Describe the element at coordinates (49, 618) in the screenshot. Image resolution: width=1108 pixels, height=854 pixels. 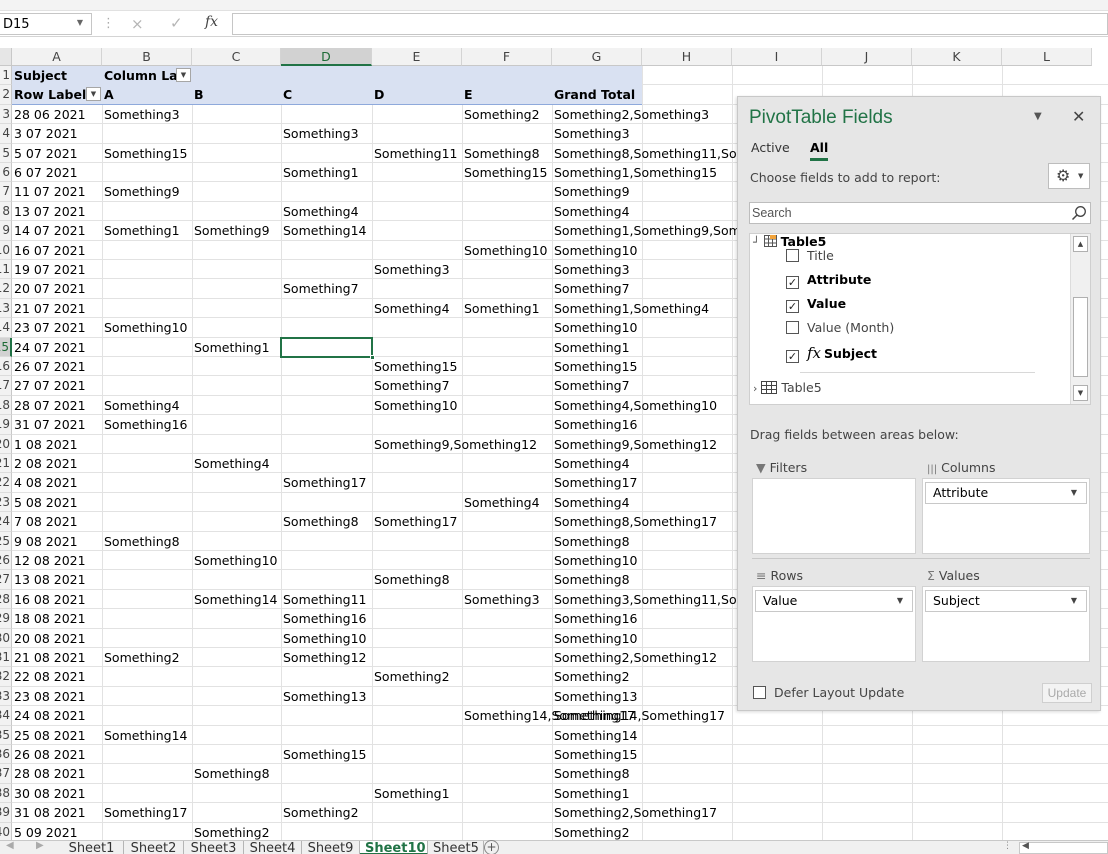
I see `cell-a29: 18 08 2021` at that location.